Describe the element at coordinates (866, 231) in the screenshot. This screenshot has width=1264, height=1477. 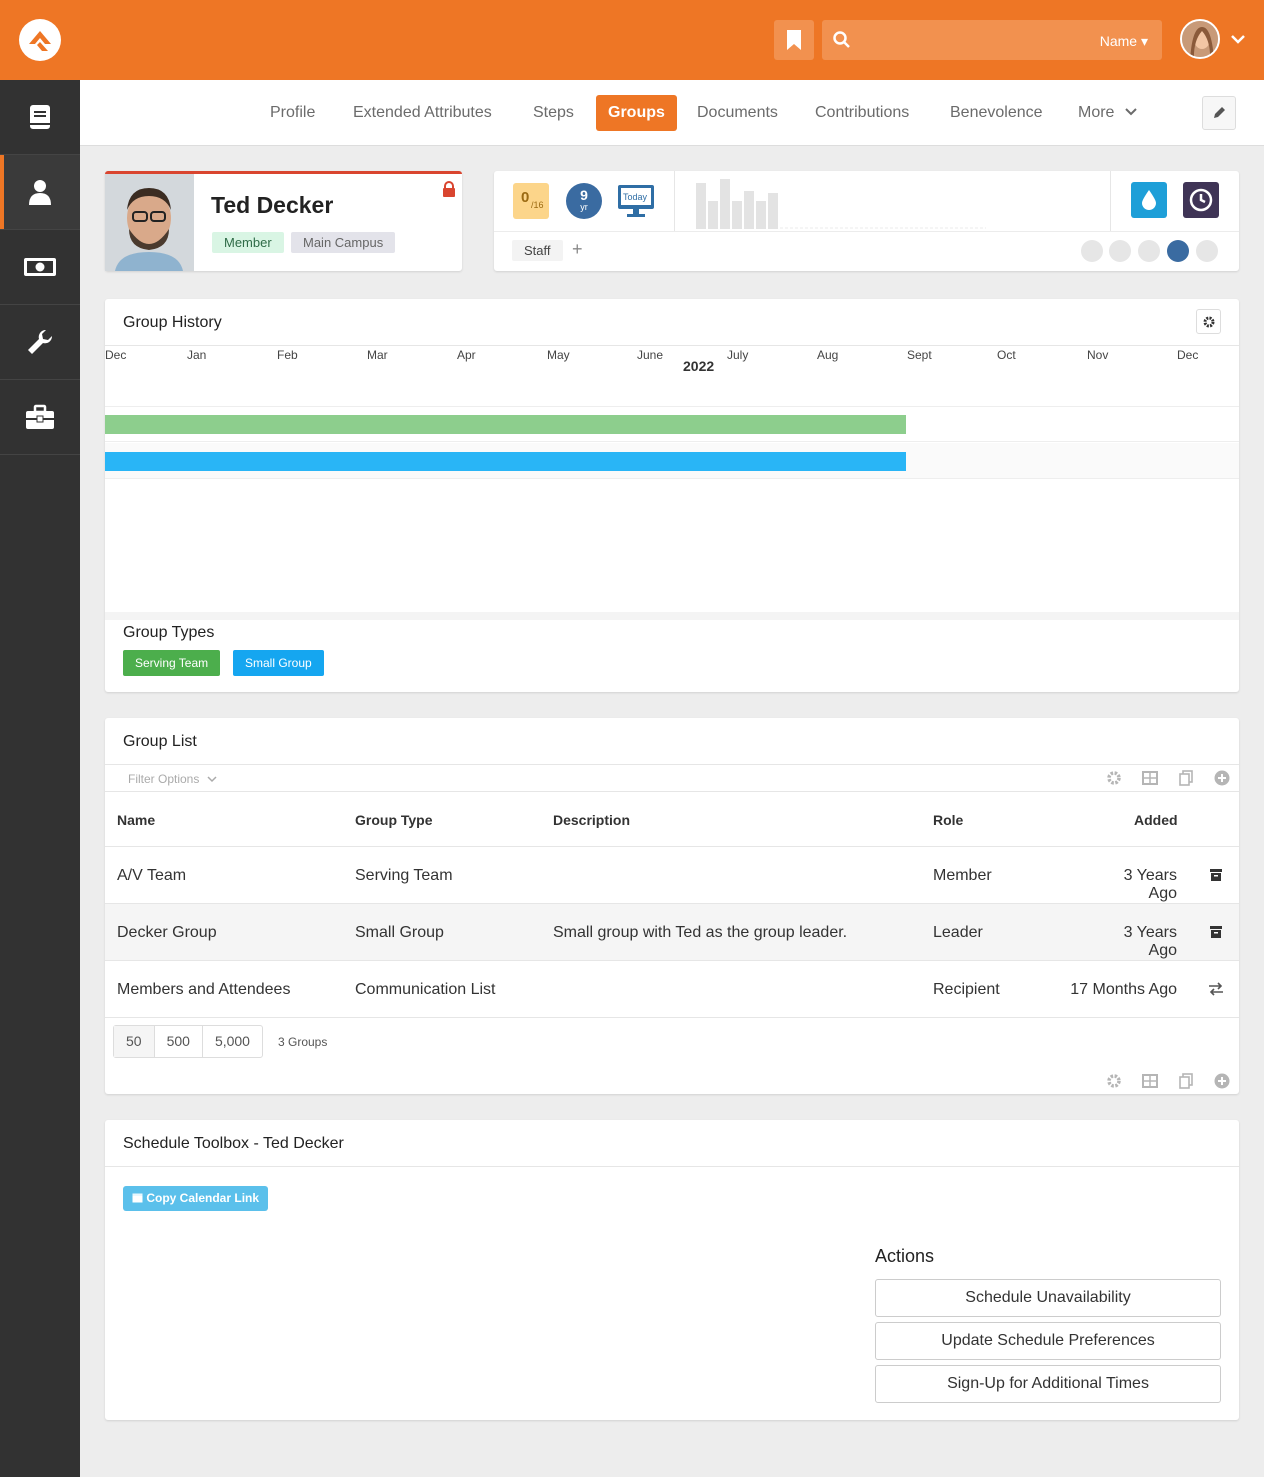
I see `badge-bar-bottom-divider` at that location.